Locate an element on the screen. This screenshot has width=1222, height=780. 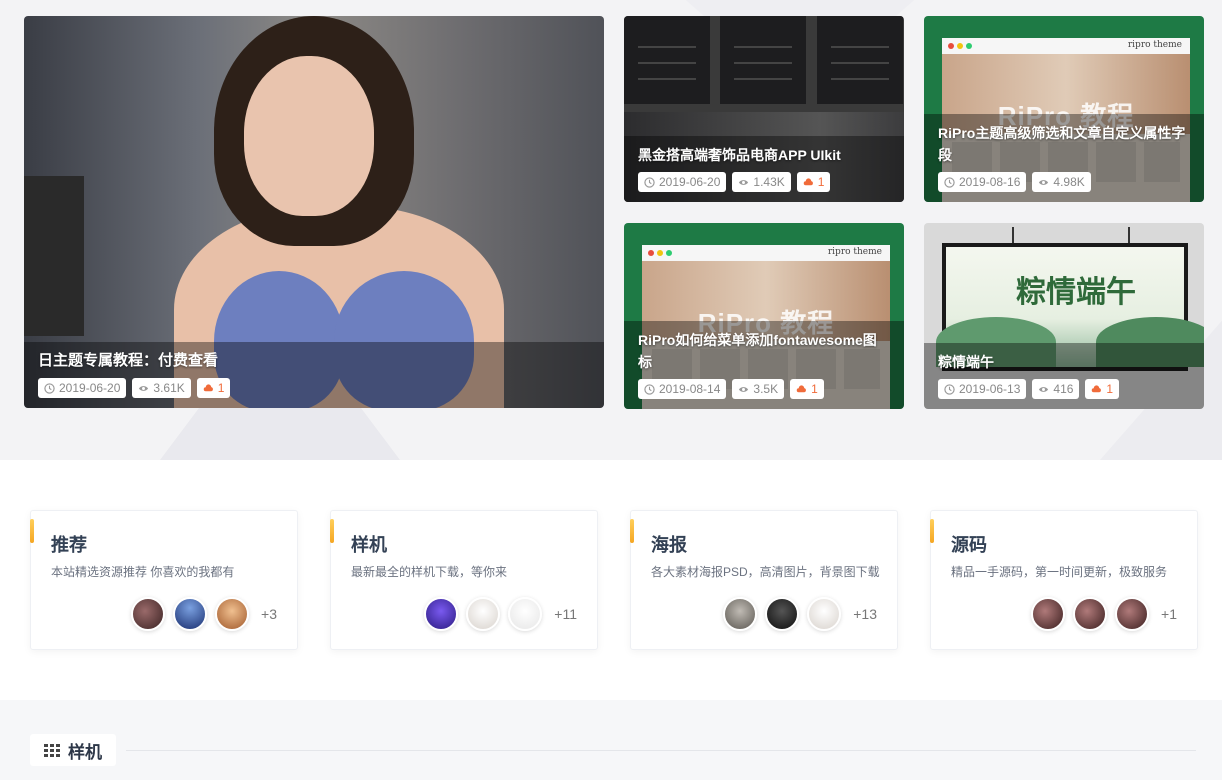
date-chip: 2019-08-14 is located at coordinates (682, 389).